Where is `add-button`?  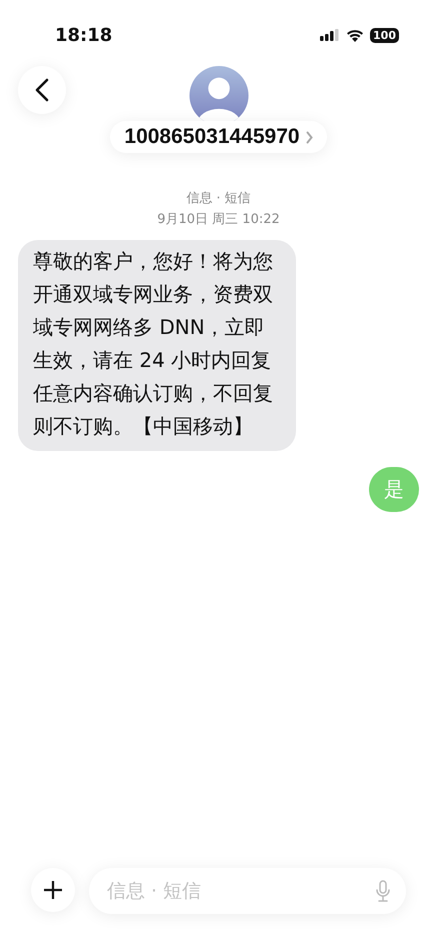 add-button is located at coordinates (53, 890).